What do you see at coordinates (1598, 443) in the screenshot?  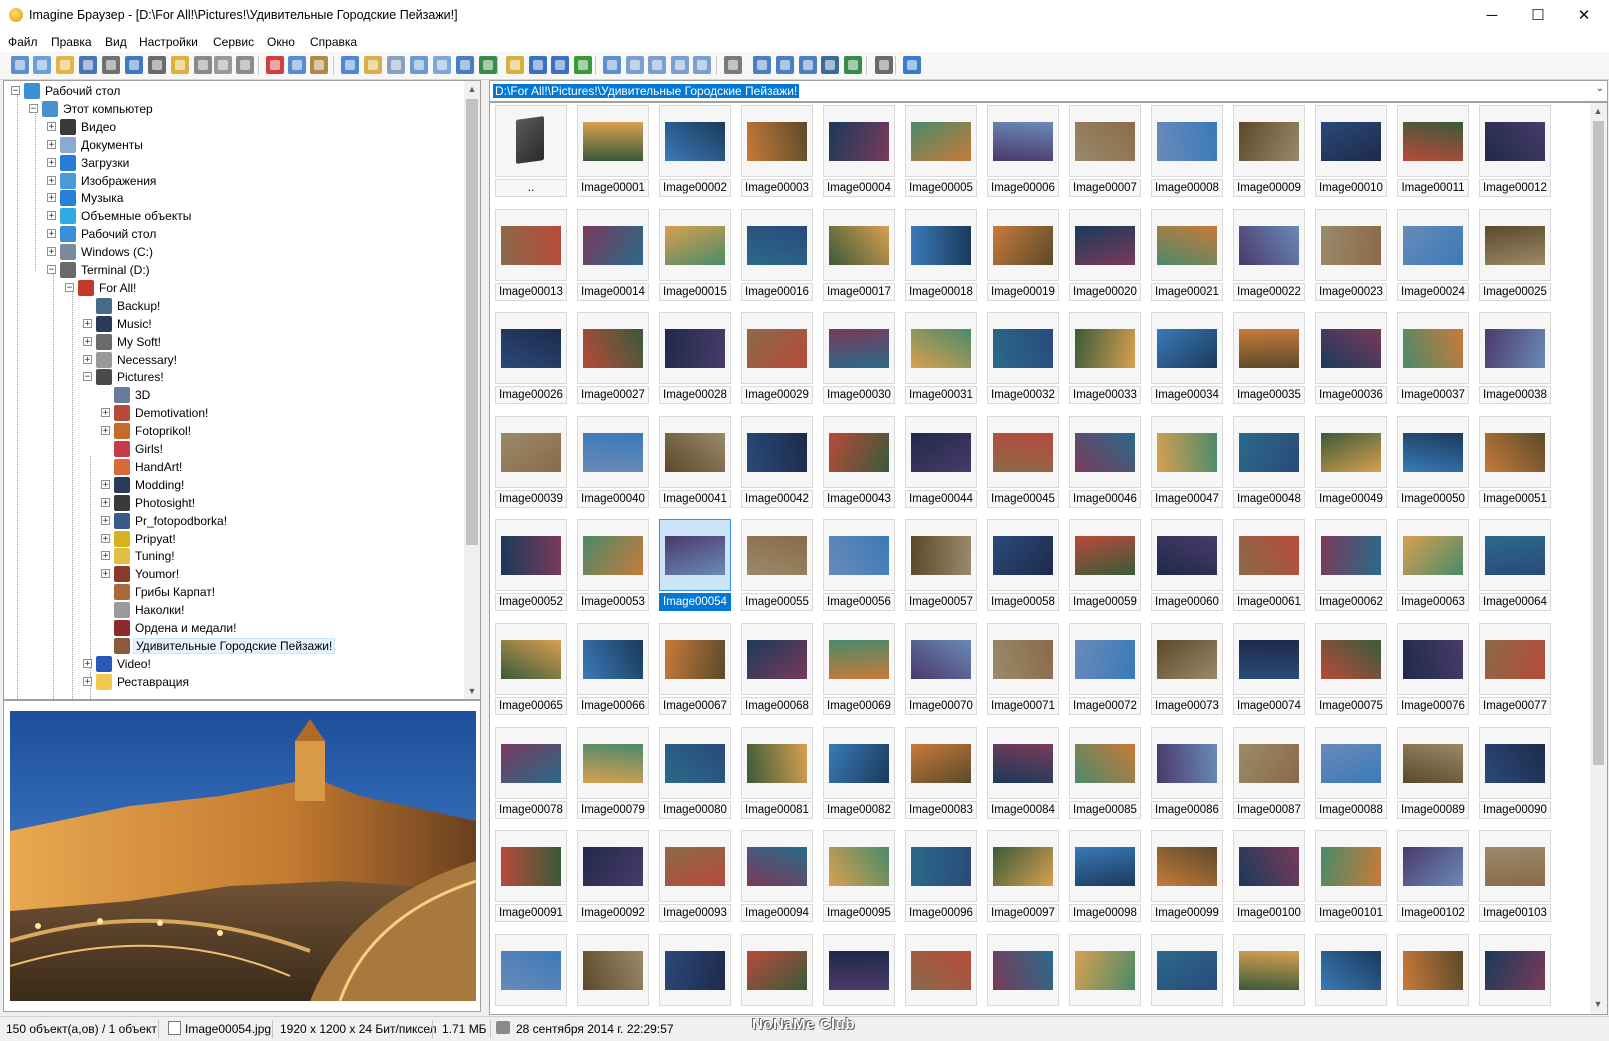 I see `grid-scroll-thumb` at bounding box center [1598, 443].